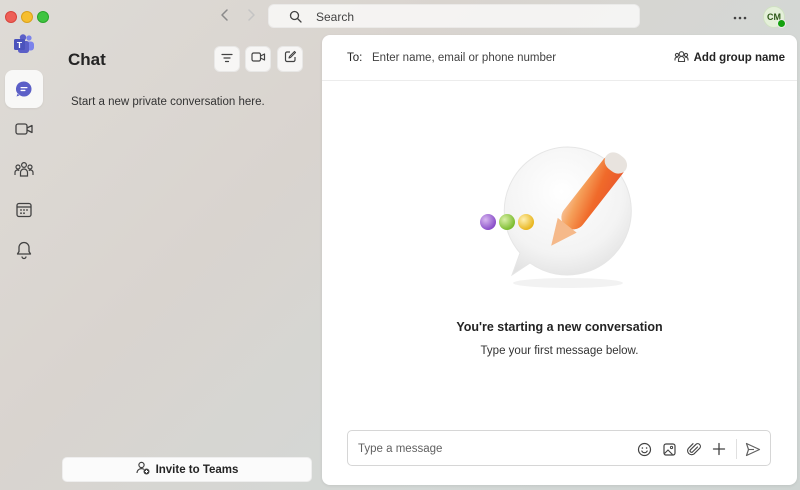 The height and width of the screenshot is (490, 800). I want to click on page-title: Chat, so click(87, 59).